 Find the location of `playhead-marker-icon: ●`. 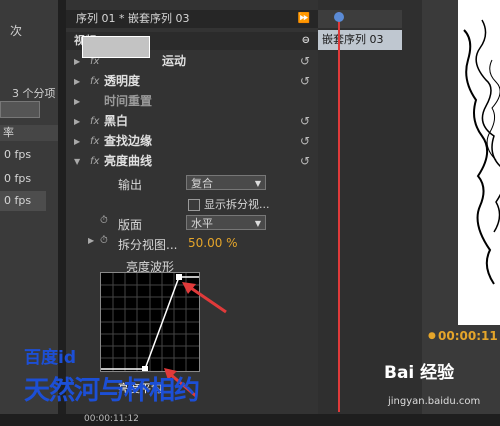

playhead-marker-icon: ● is located at coordinates (432, 336).